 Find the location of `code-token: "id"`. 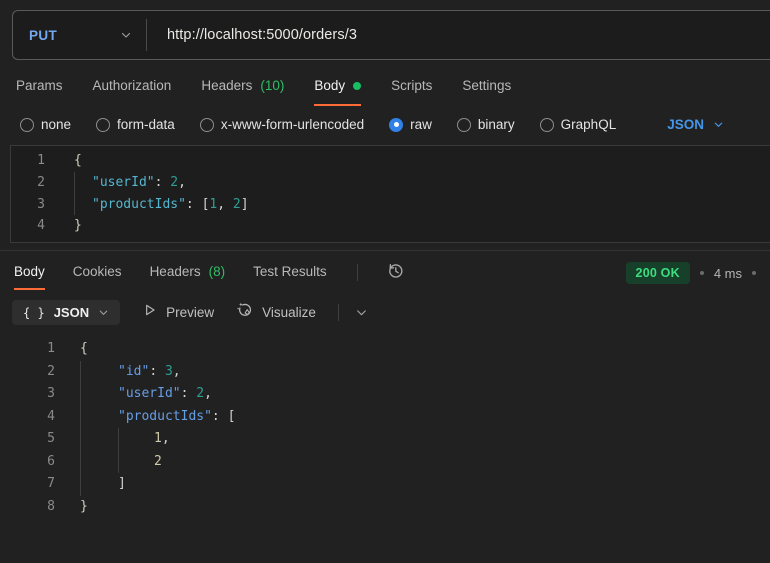

code-token: "id" is located at coordinates (134, 371).